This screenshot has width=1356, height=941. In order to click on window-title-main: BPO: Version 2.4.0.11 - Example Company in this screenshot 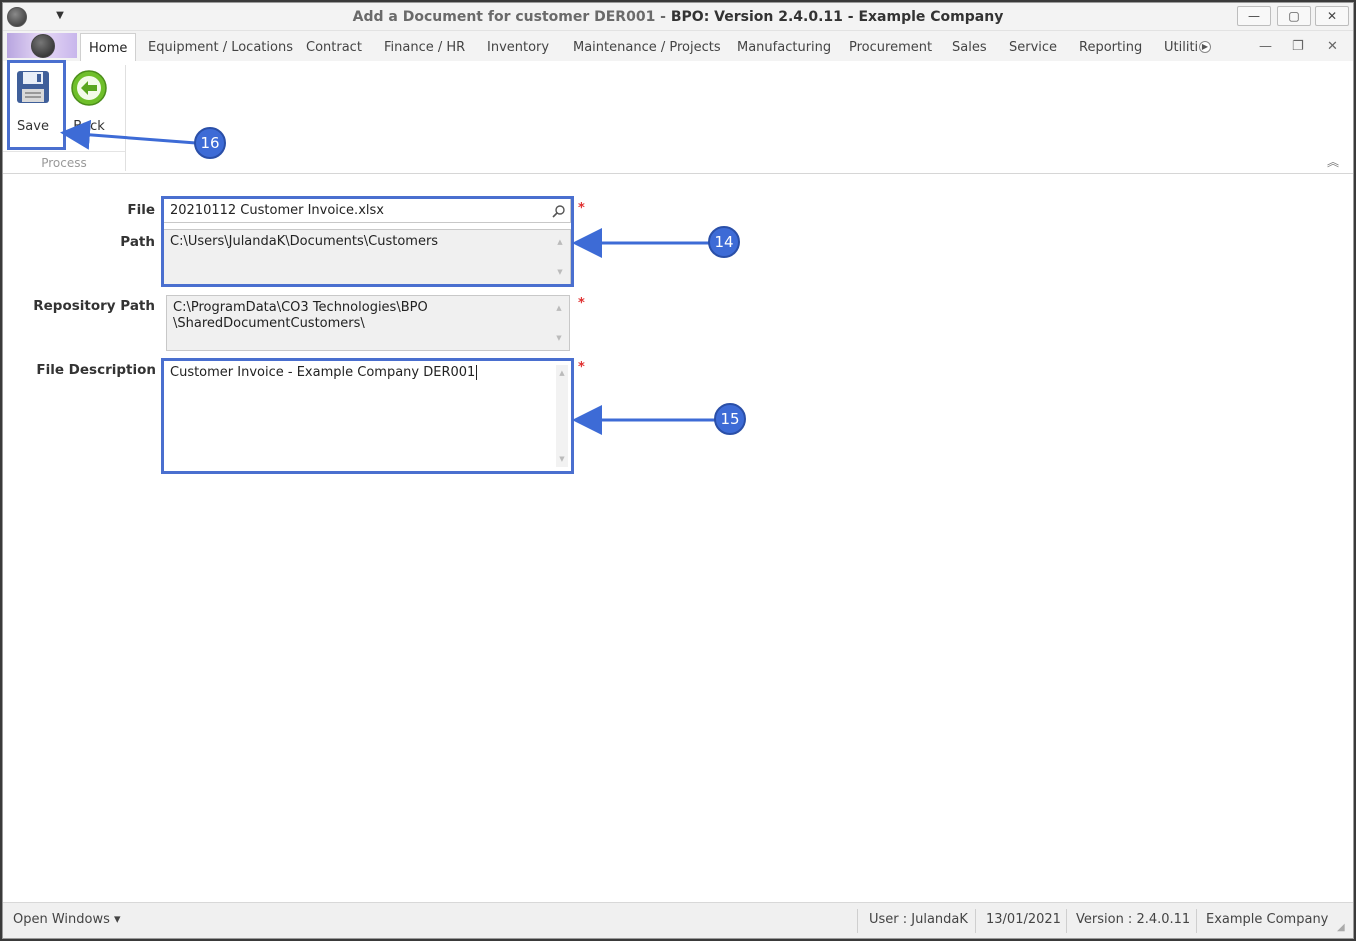, I will do `click(837, 17)`.